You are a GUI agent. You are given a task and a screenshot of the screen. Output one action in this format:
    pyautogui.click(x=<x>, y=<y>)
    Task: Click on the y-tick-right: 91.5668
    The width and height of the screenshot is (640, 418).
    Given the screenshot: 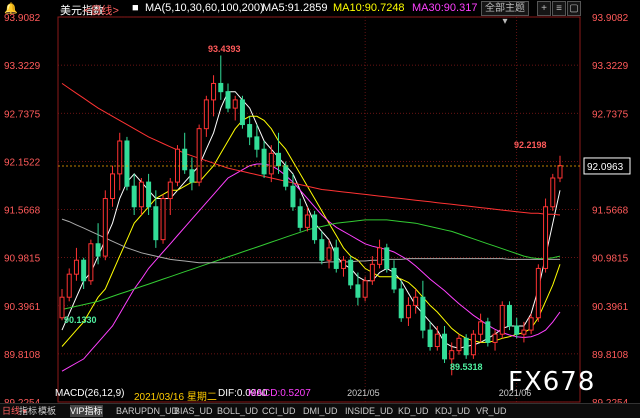 What is the action you would take?
    pyautogui.click(x=610, y=211)
    